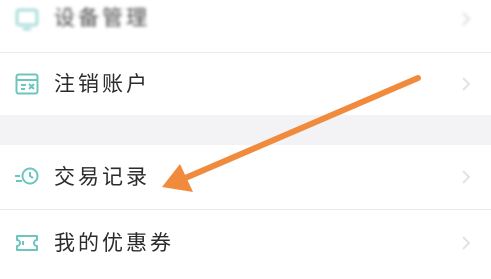 This screenshot has height=279, width=491. Describe the element at coordinates (27, 176) in the screenshot. I see `transaction-record-icon` at that location.